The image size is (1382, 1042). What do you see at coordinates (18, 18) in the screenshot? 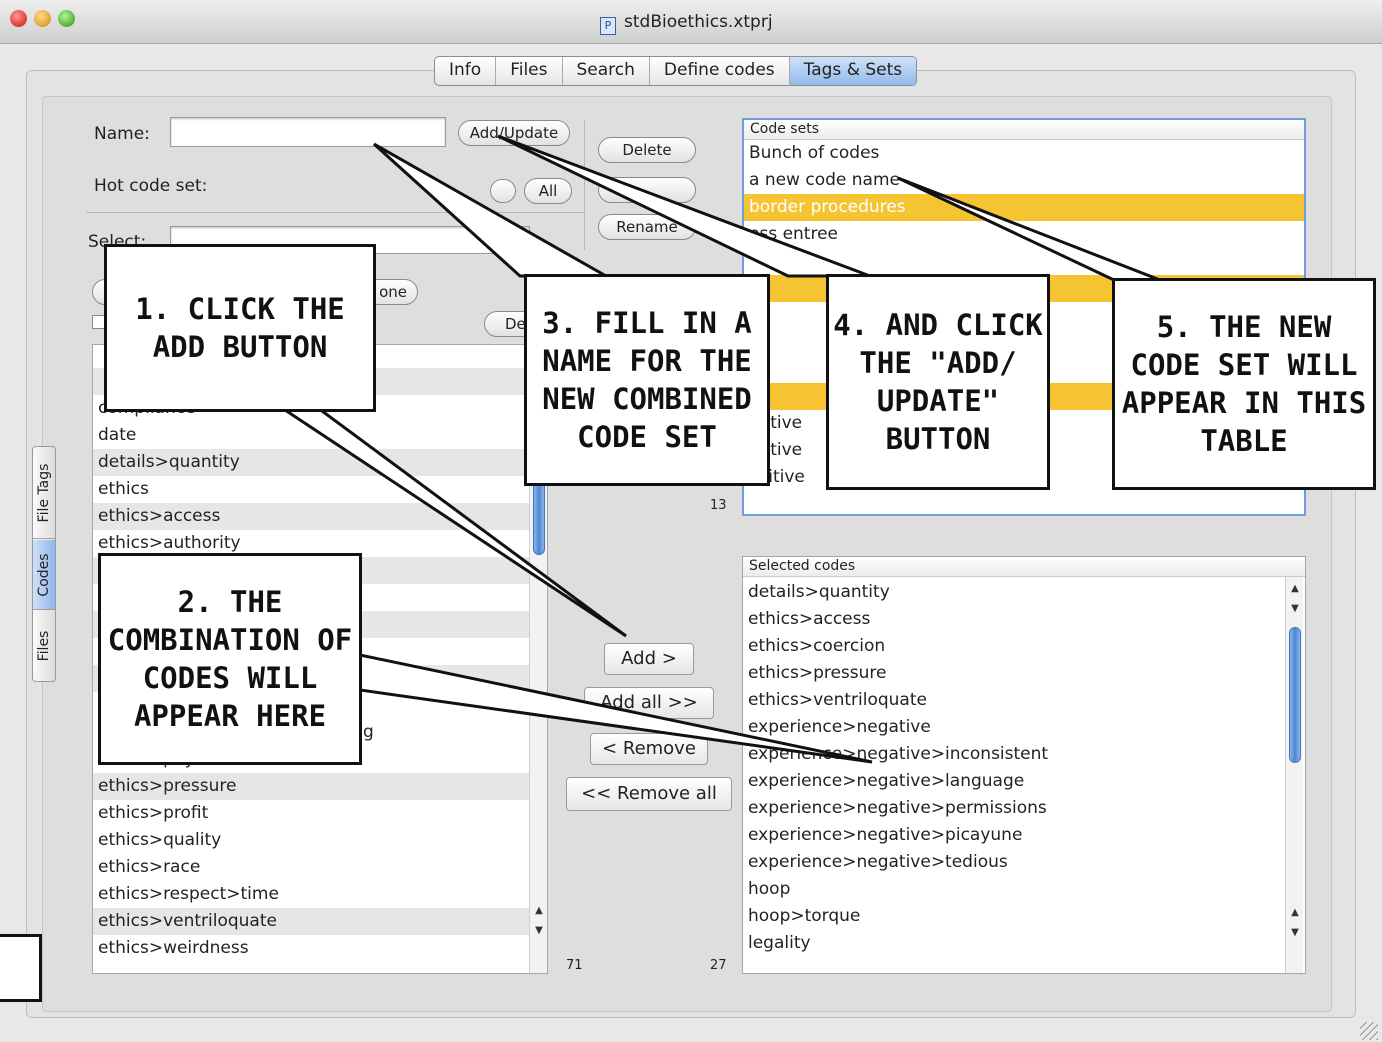
I see `close-button` at bounding box center [18, 18].